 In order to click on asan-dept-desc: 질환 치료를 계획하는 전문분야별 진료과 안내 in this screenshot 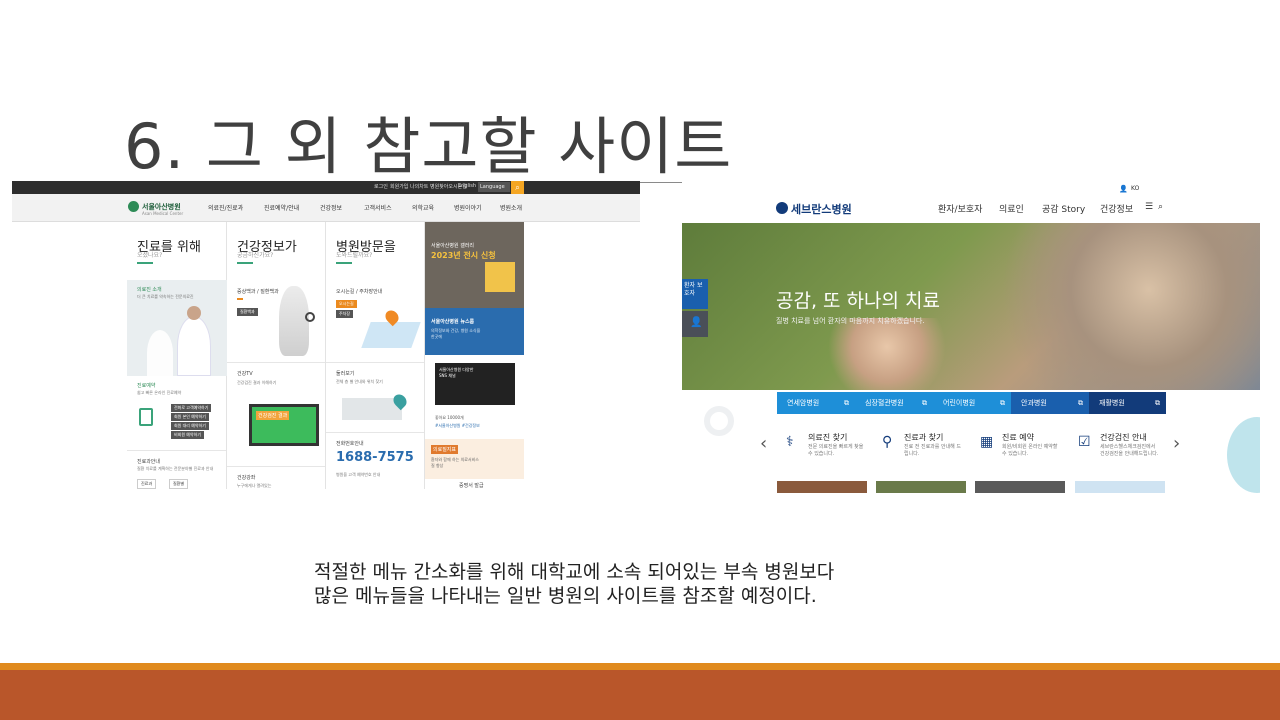, I will do `click(175, 468)`.